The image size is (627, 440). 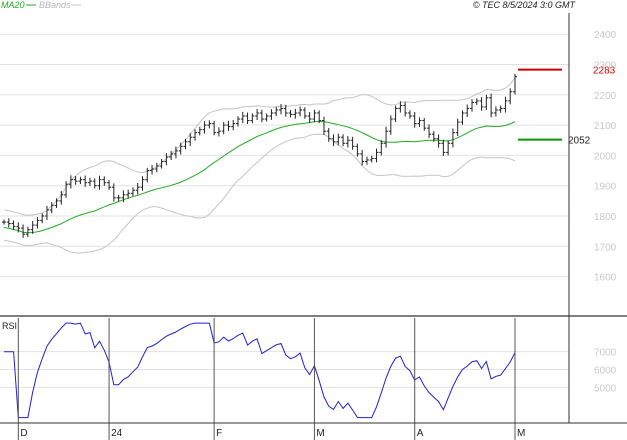 I want to click on month-label: D, so click(x=23, y=433).